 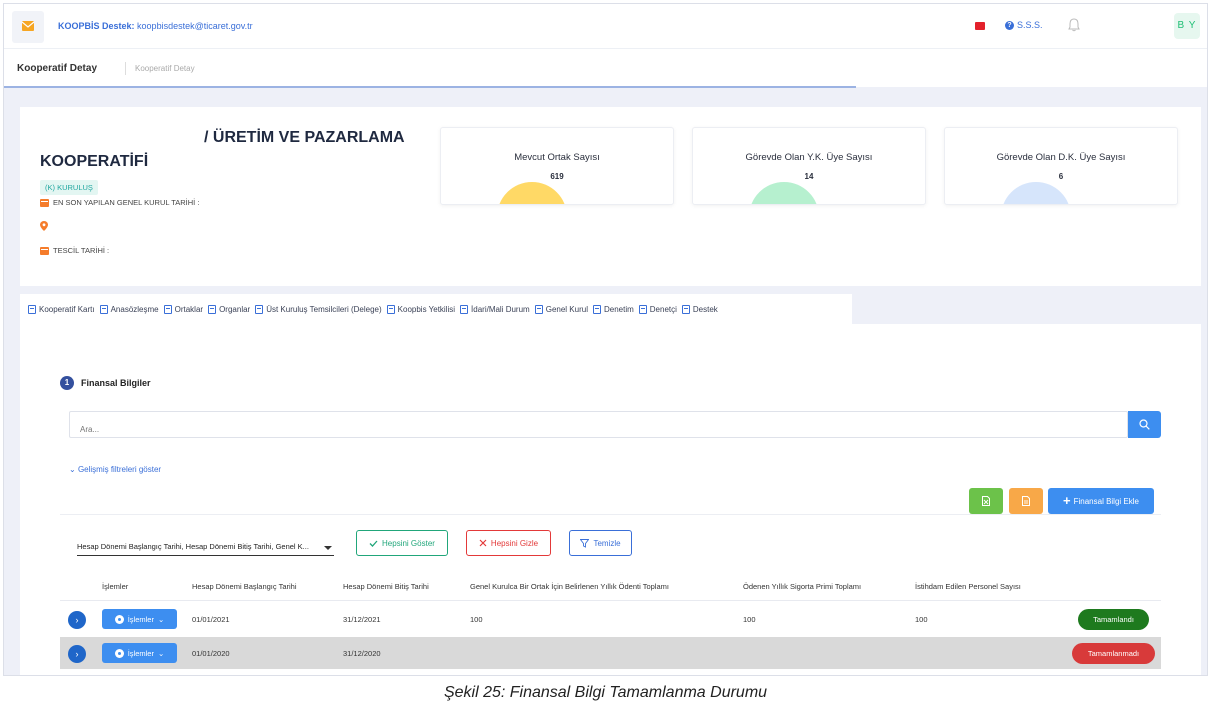 I want to click on registration-label: TESCİL TARİHİ :, so click(x=81, y=250).